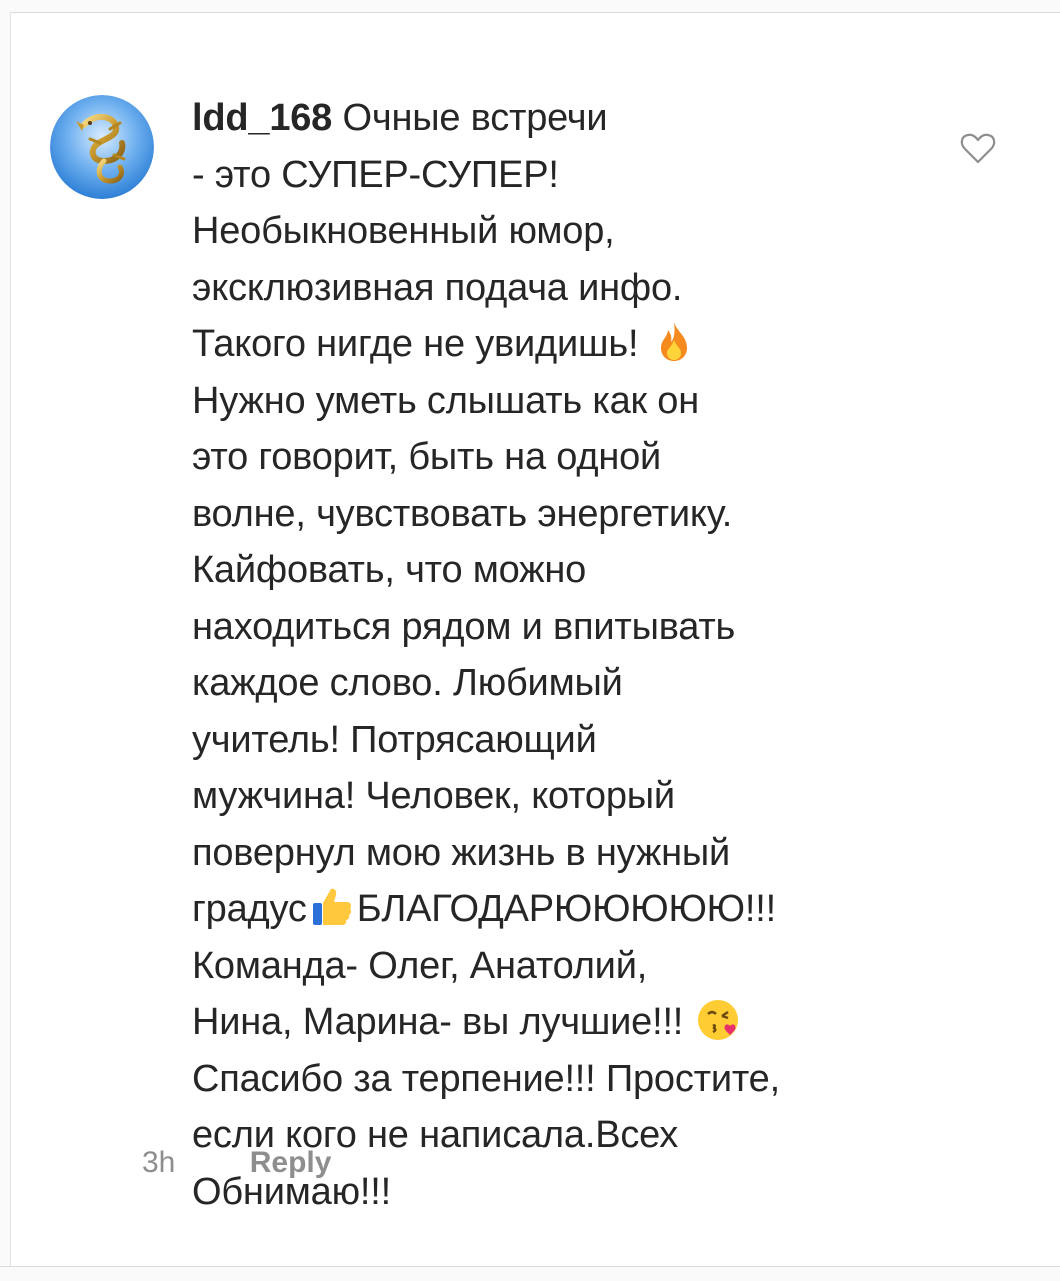 This screenshot has height=1281, width=1060. Describe the element at coordinates (433, 796) in the screenshot. I see `comment-line: мужчина! Человек, который` at that location.